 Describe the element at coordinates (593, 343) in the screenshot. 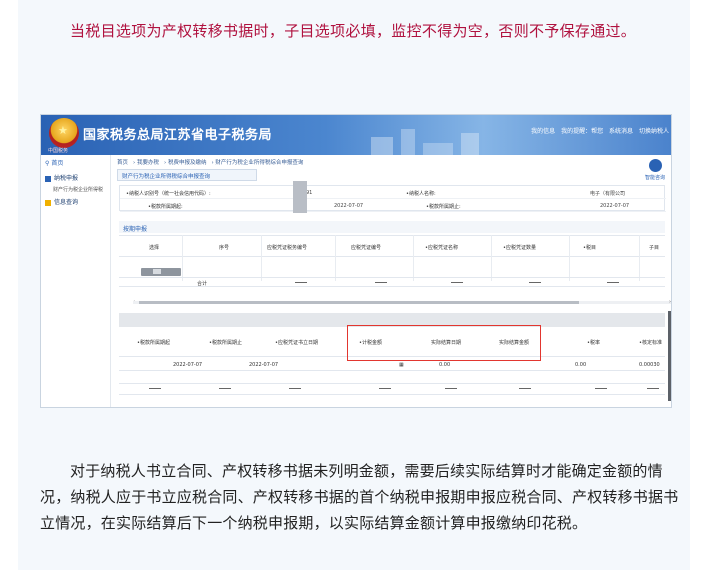

I see `col2-rate: •税率` at that location.